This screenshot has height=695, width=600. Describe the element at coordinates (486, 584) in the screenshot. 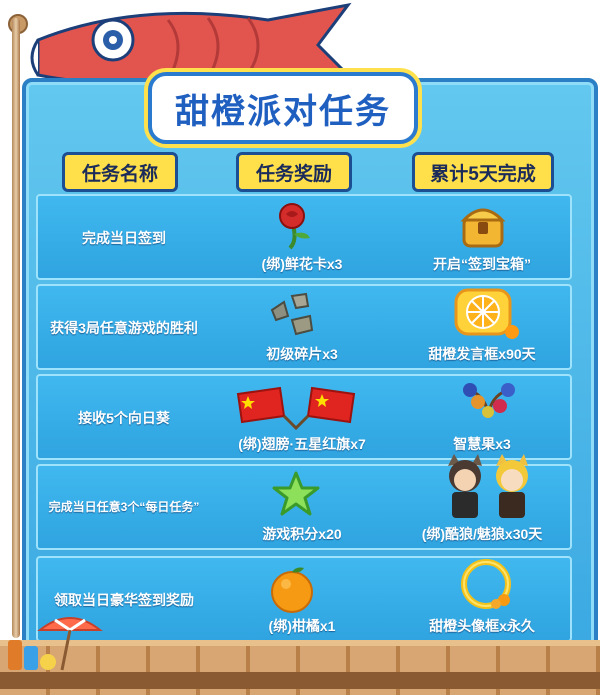

I see `orange-avatar-frame-icon` at that location.